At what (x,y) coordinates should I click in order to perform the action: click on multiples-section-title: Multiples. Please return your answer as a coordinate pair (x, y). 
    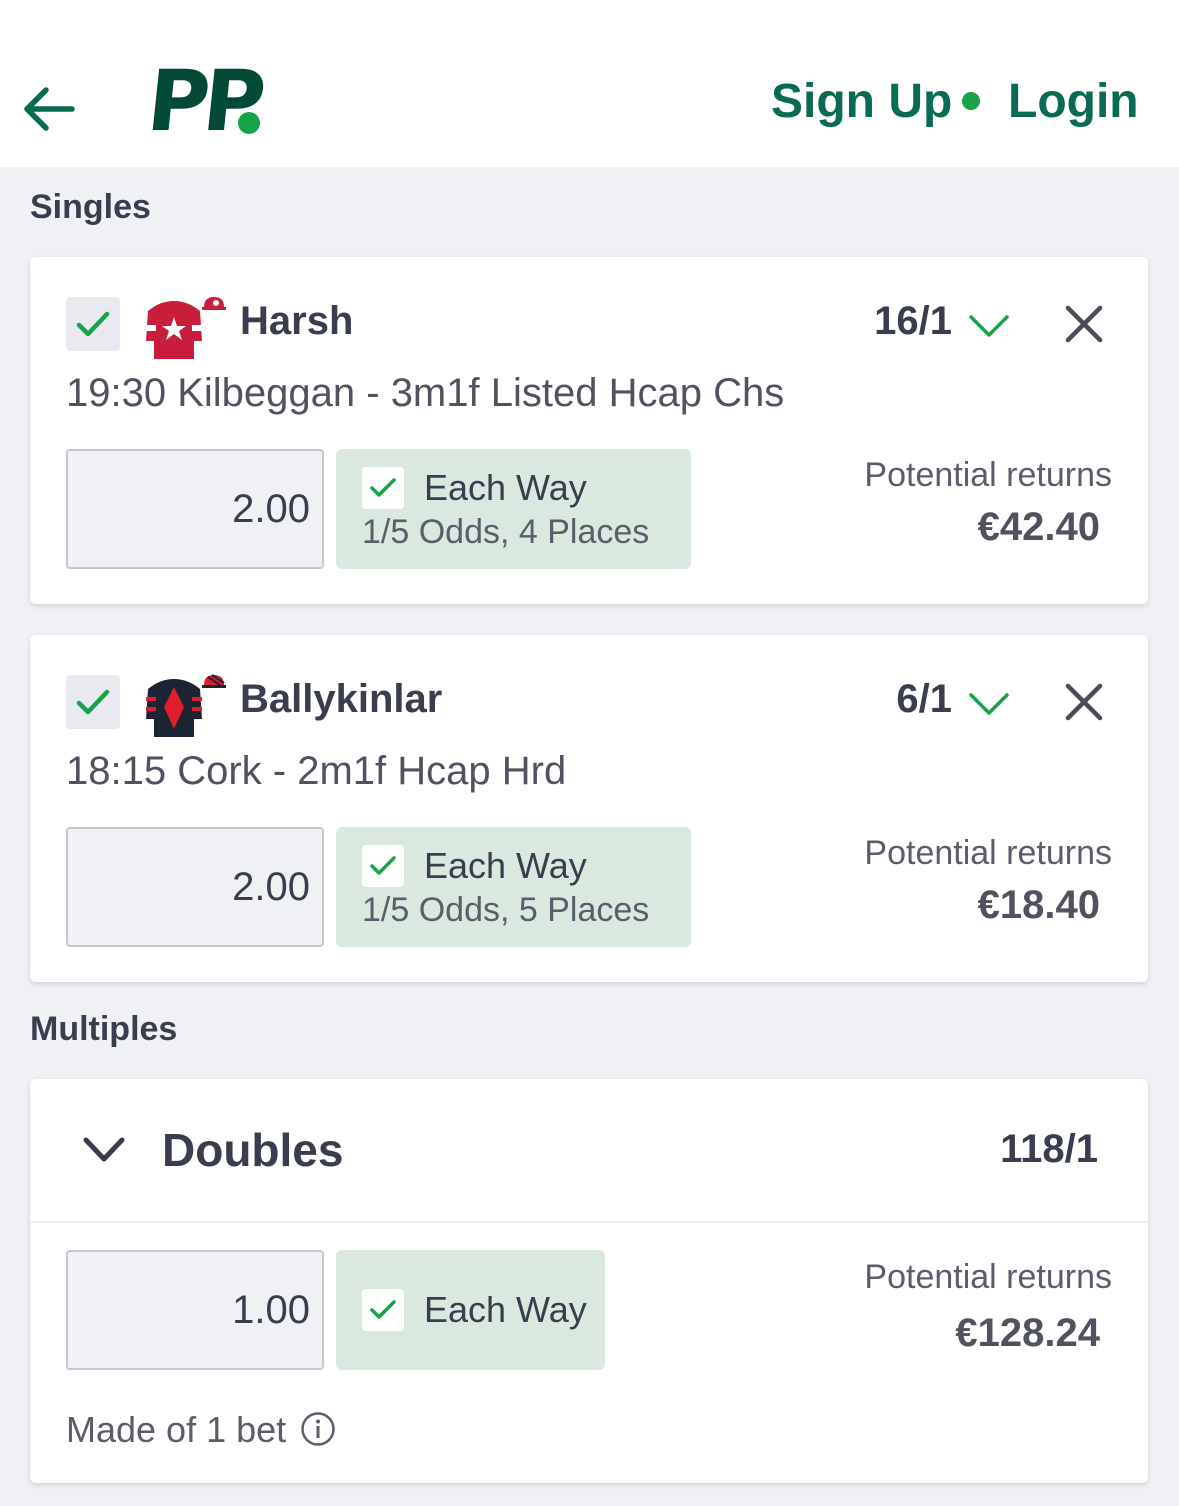
    Looking at the image, I should click on (104, 1029).